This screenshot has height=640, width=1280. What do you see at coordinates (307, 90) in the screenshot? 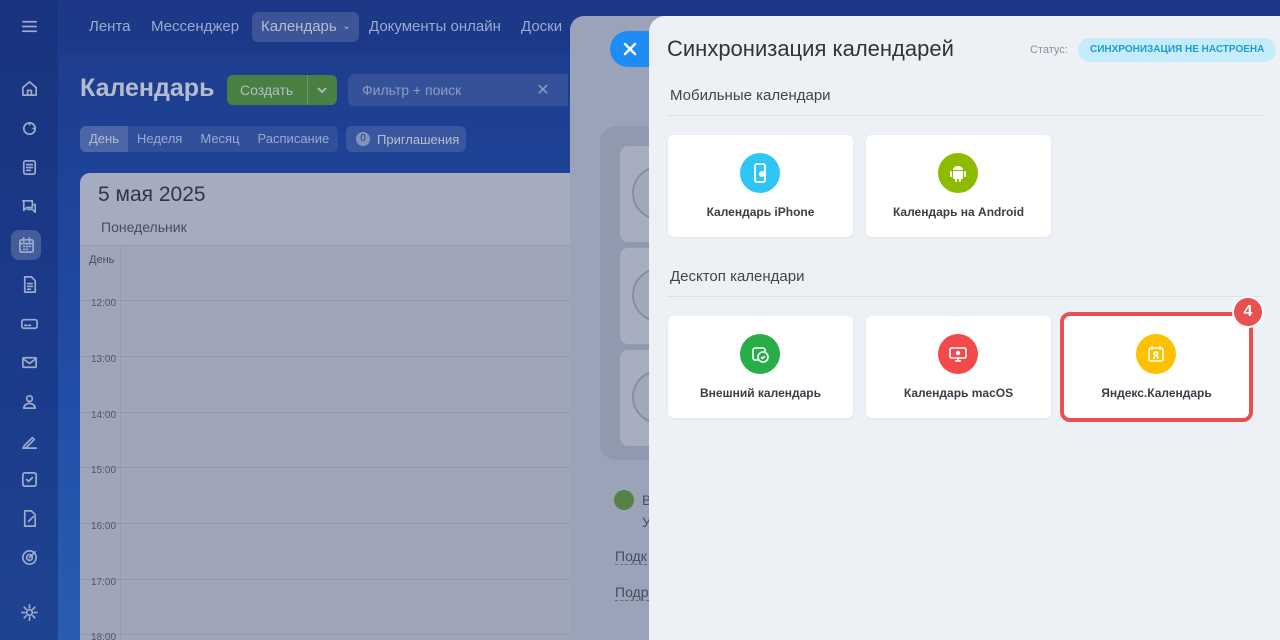
I see `create-split-divider` at bounding box center [307, 90].